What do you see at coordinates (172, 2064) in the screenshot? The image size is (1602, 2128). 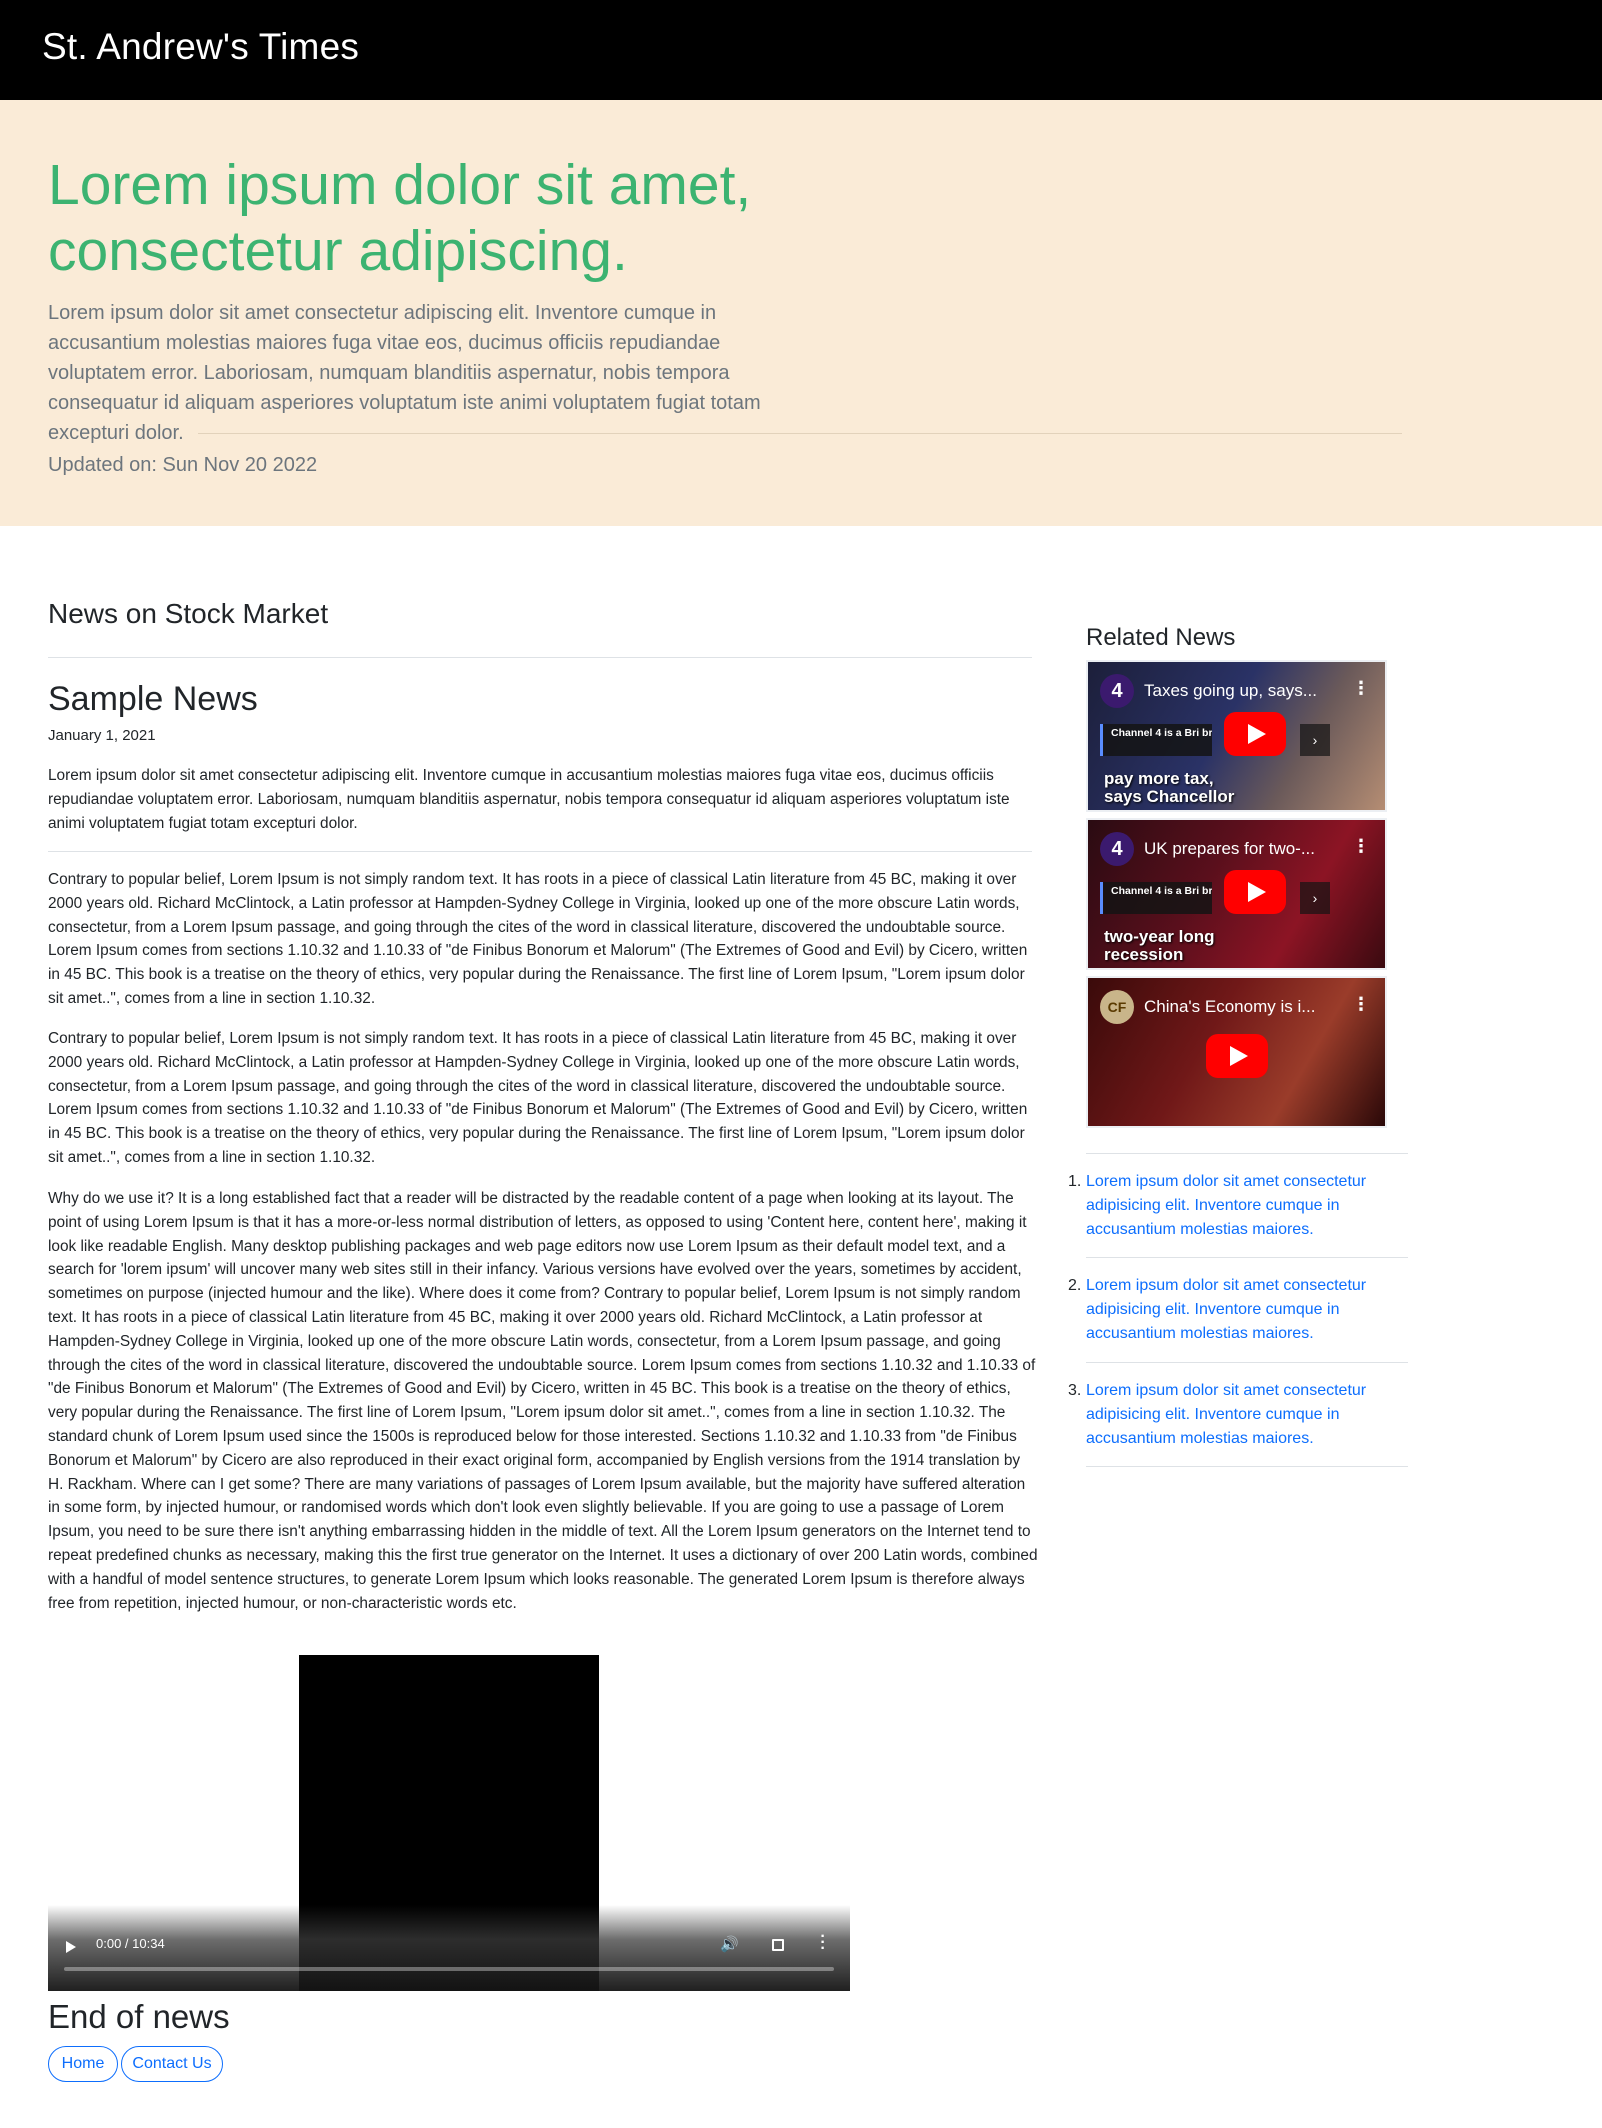 I see `contact-us-button: Contact Us` at bounding box center [172, 2064].